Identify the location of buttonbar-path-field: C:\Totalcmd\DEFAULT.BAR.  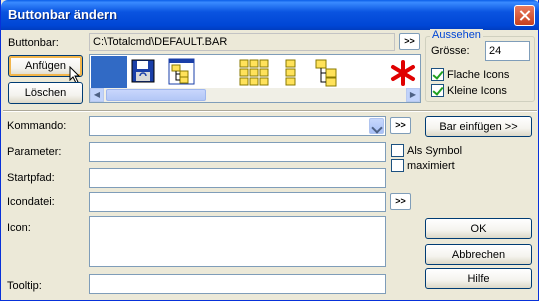
(242, 42).